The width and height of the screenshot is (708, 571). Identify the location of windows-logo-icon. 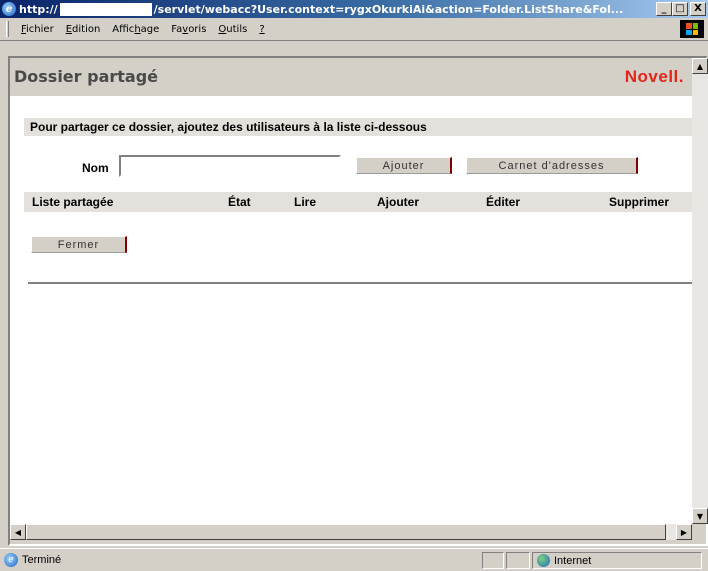
(692, 29).